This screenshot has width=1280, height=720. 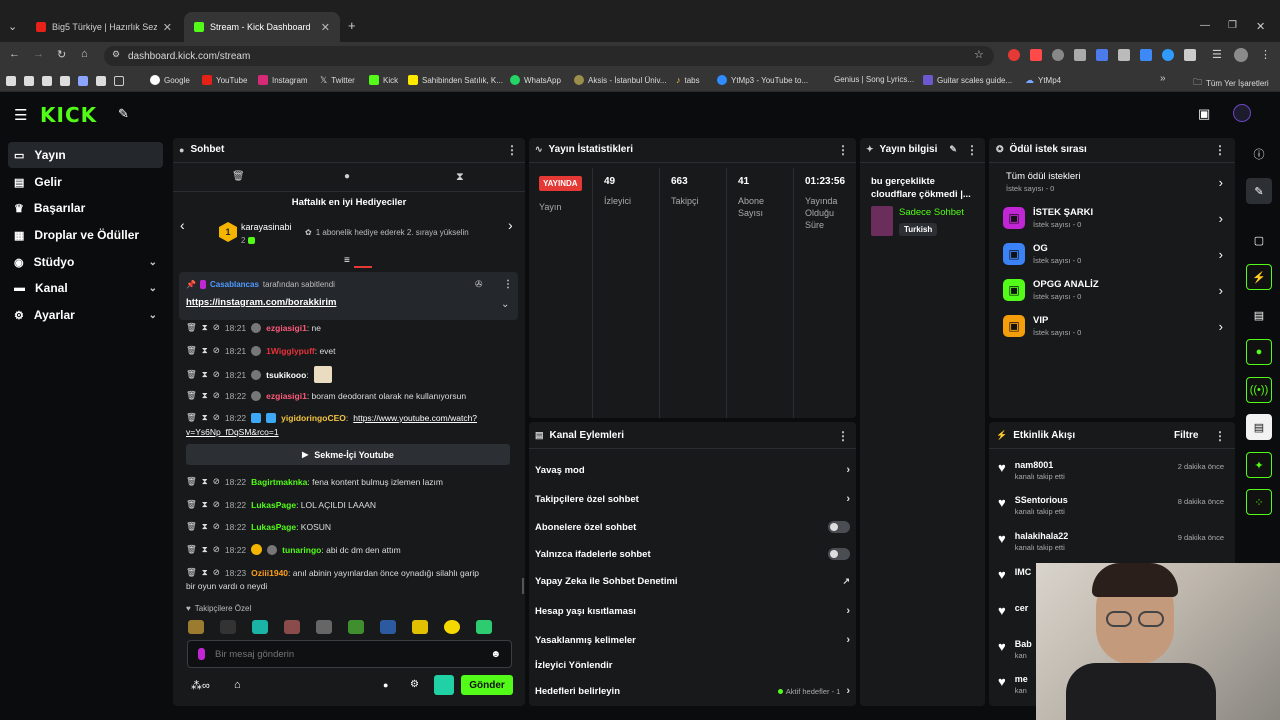 I want to click on pin-tool-icon: ✎, so click(x=123, y=114).